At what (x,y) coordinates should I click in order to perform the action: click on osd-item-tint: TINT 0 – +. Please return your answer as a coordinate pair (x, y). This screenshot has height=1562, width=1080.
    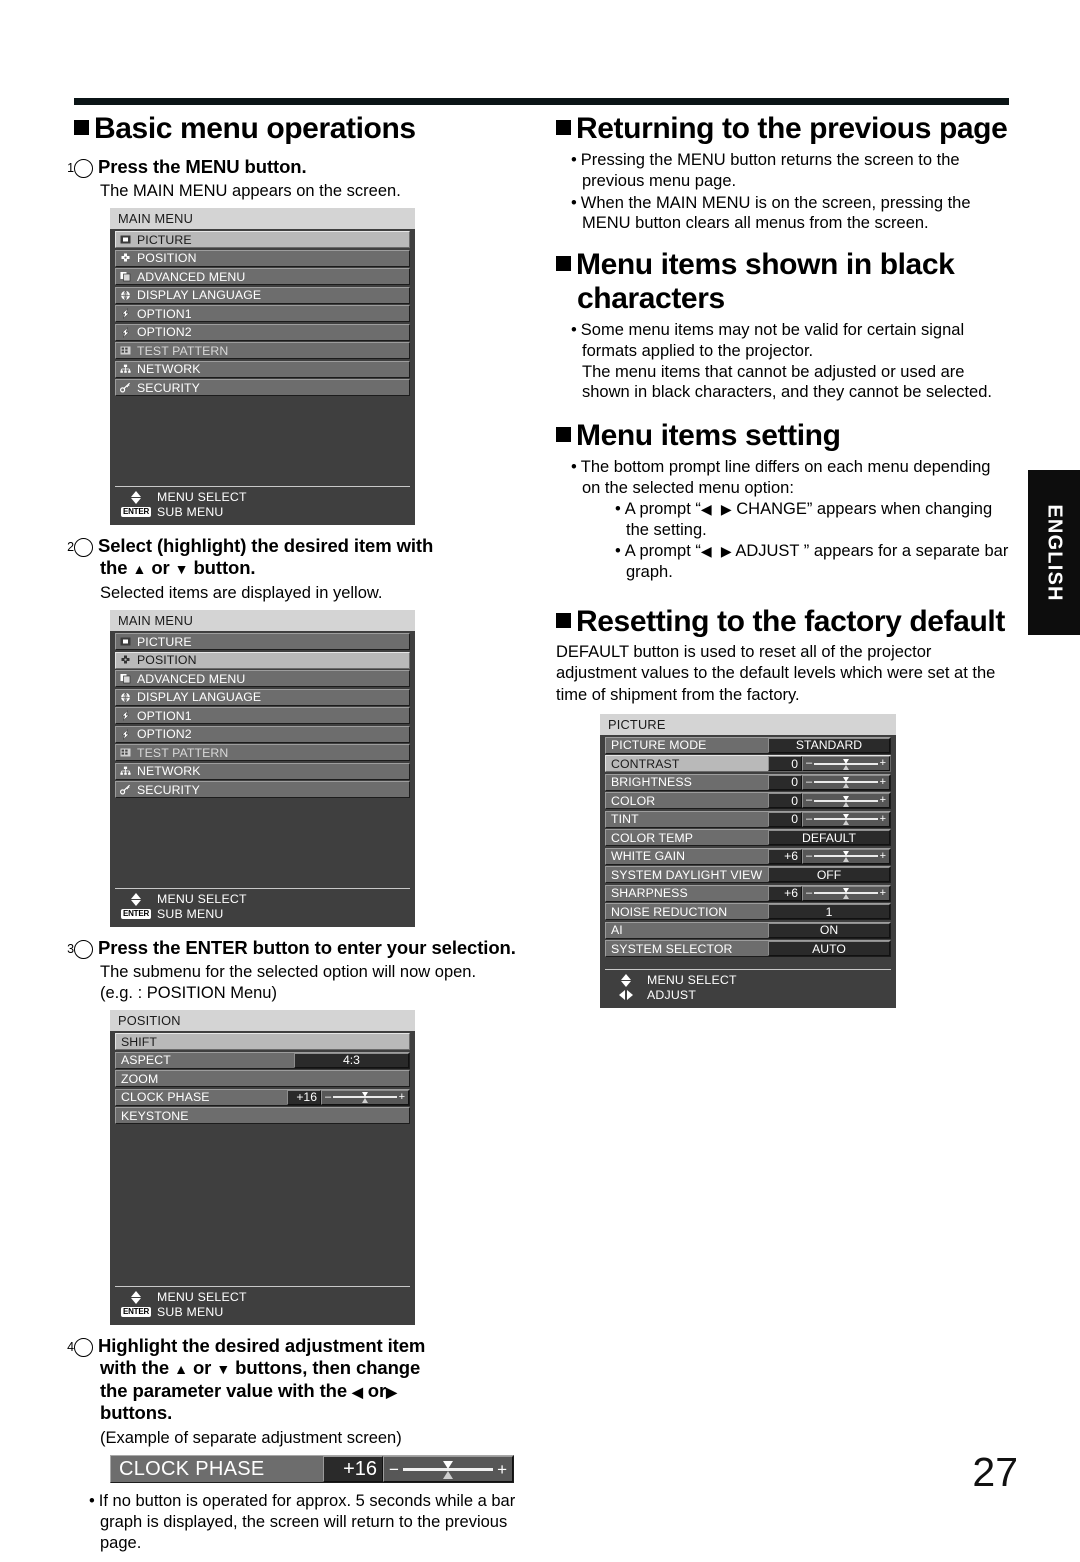
    Looking at the image, I should click on (748, 819).